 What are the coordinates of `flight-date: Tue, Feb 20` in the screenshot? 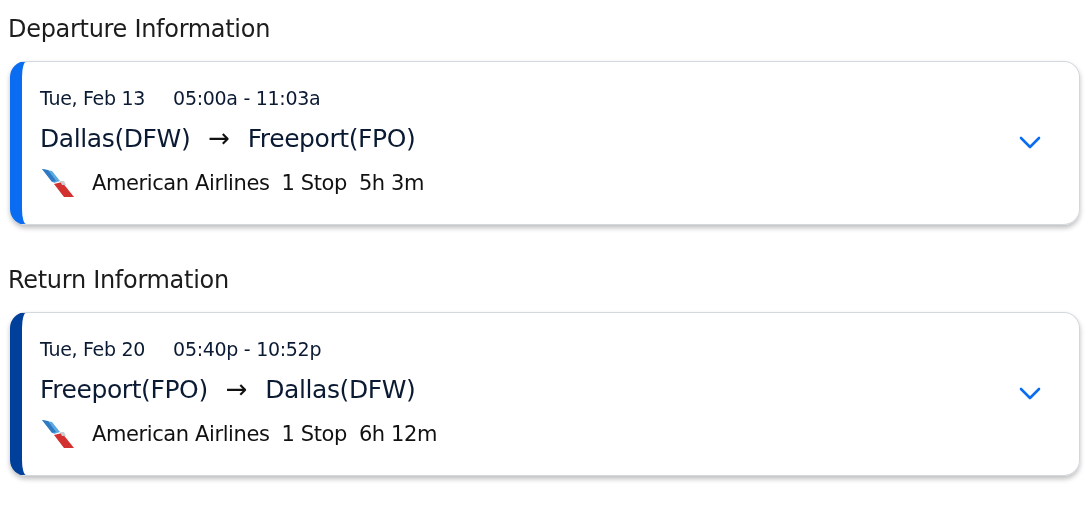 It's located at (93, 349).